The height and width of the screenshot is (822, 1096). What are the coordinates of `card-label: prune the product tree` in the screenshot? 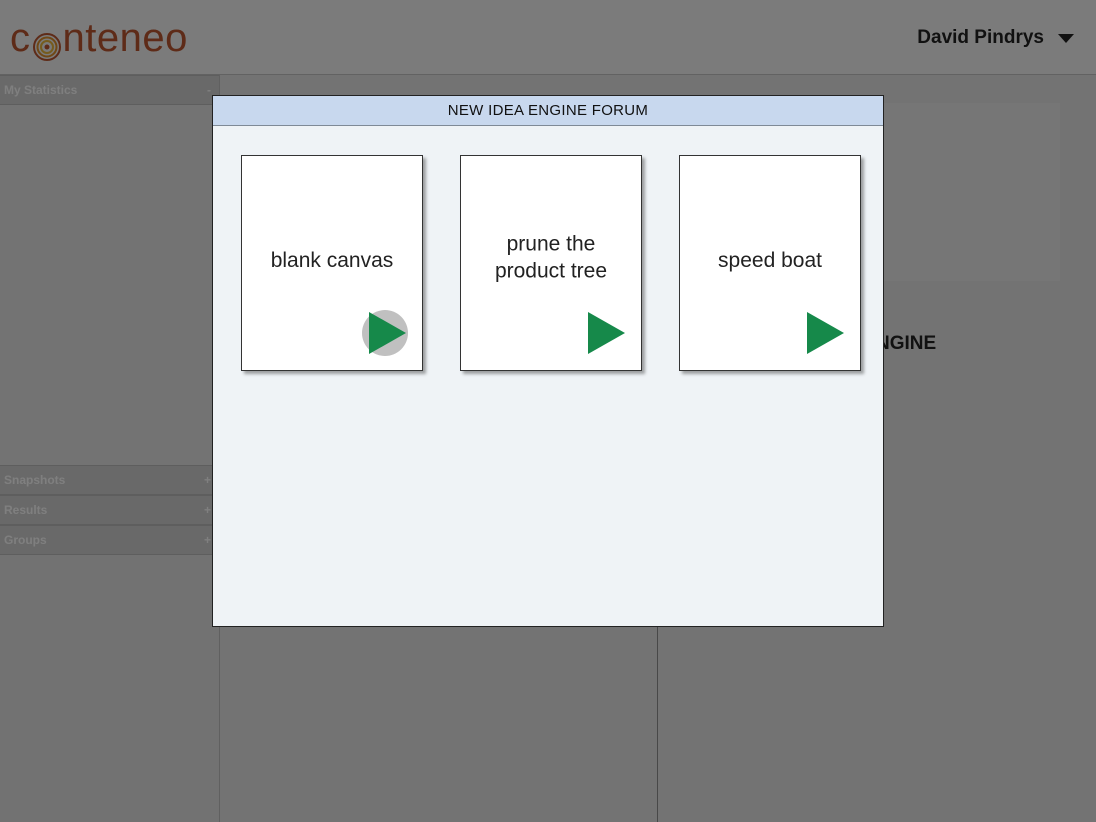 It's located at (551, 257).